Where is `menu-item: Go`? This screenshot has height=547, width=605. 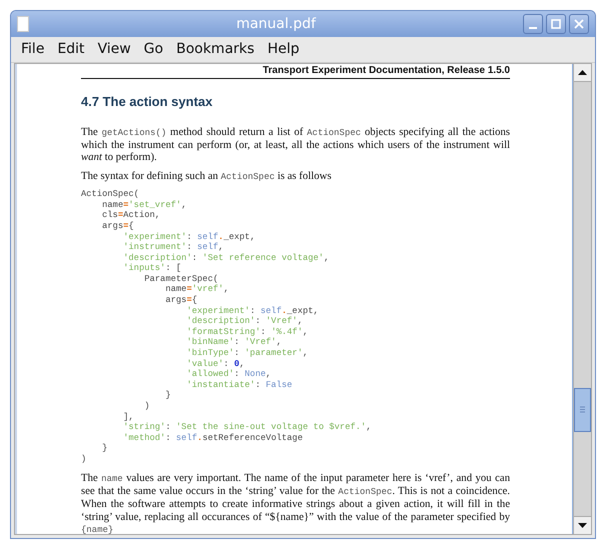
menu-item: Go is located at coordinates (154, 49).